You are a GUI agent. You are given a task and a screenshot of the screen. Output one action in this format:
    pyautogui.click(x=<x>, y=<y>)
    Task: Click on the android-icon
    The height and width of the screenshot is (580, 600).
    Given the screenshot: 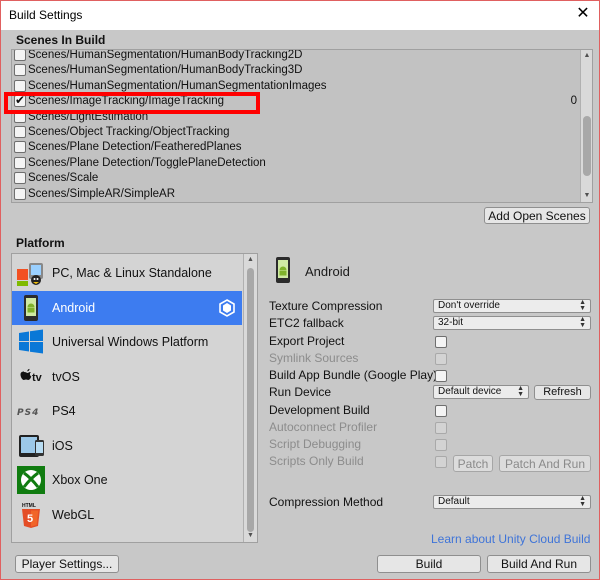 What is the action you would take?
    pyautogui.click(x=31, y=308)
    